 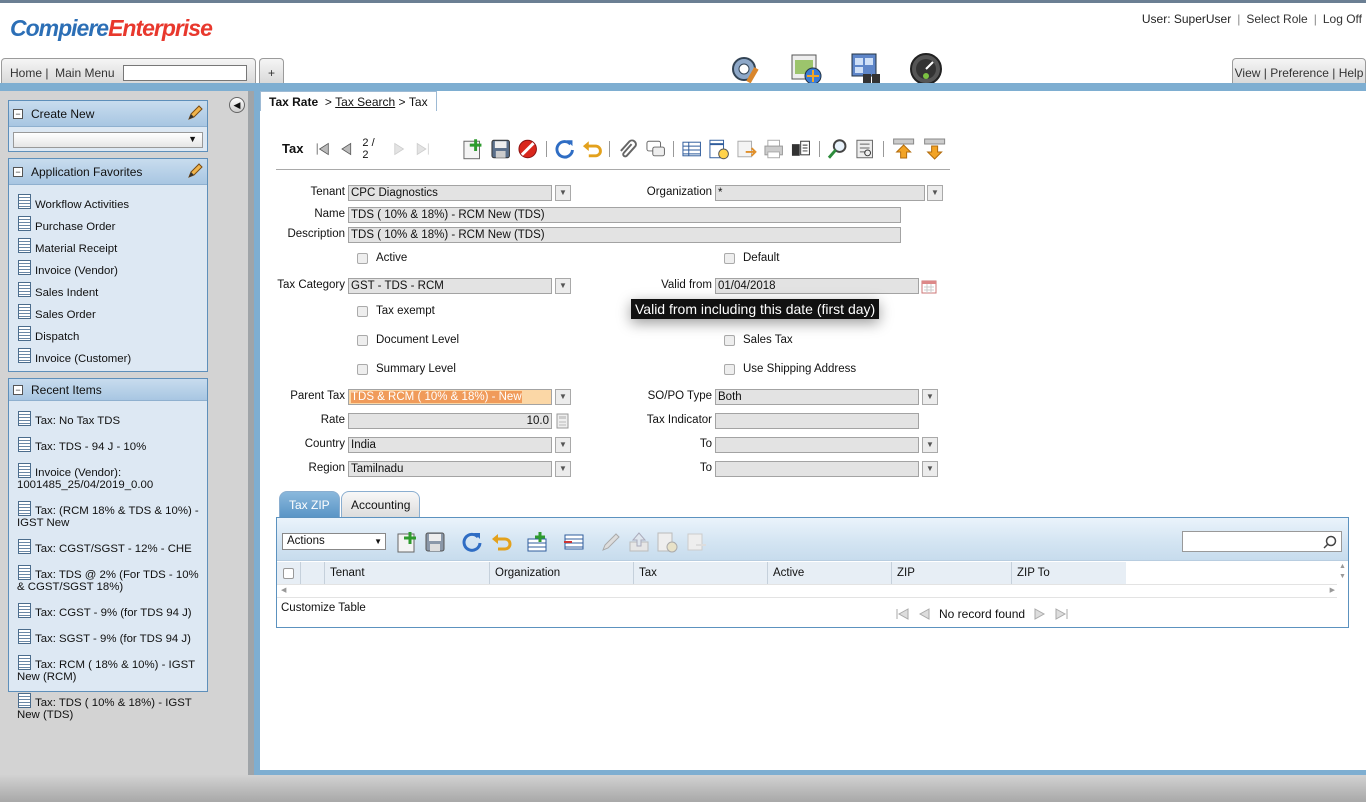 What do you see at coordinates (817, 397) in the screenshot?
I see `sopo-type-field: Both` at bounding box center [817, 397].